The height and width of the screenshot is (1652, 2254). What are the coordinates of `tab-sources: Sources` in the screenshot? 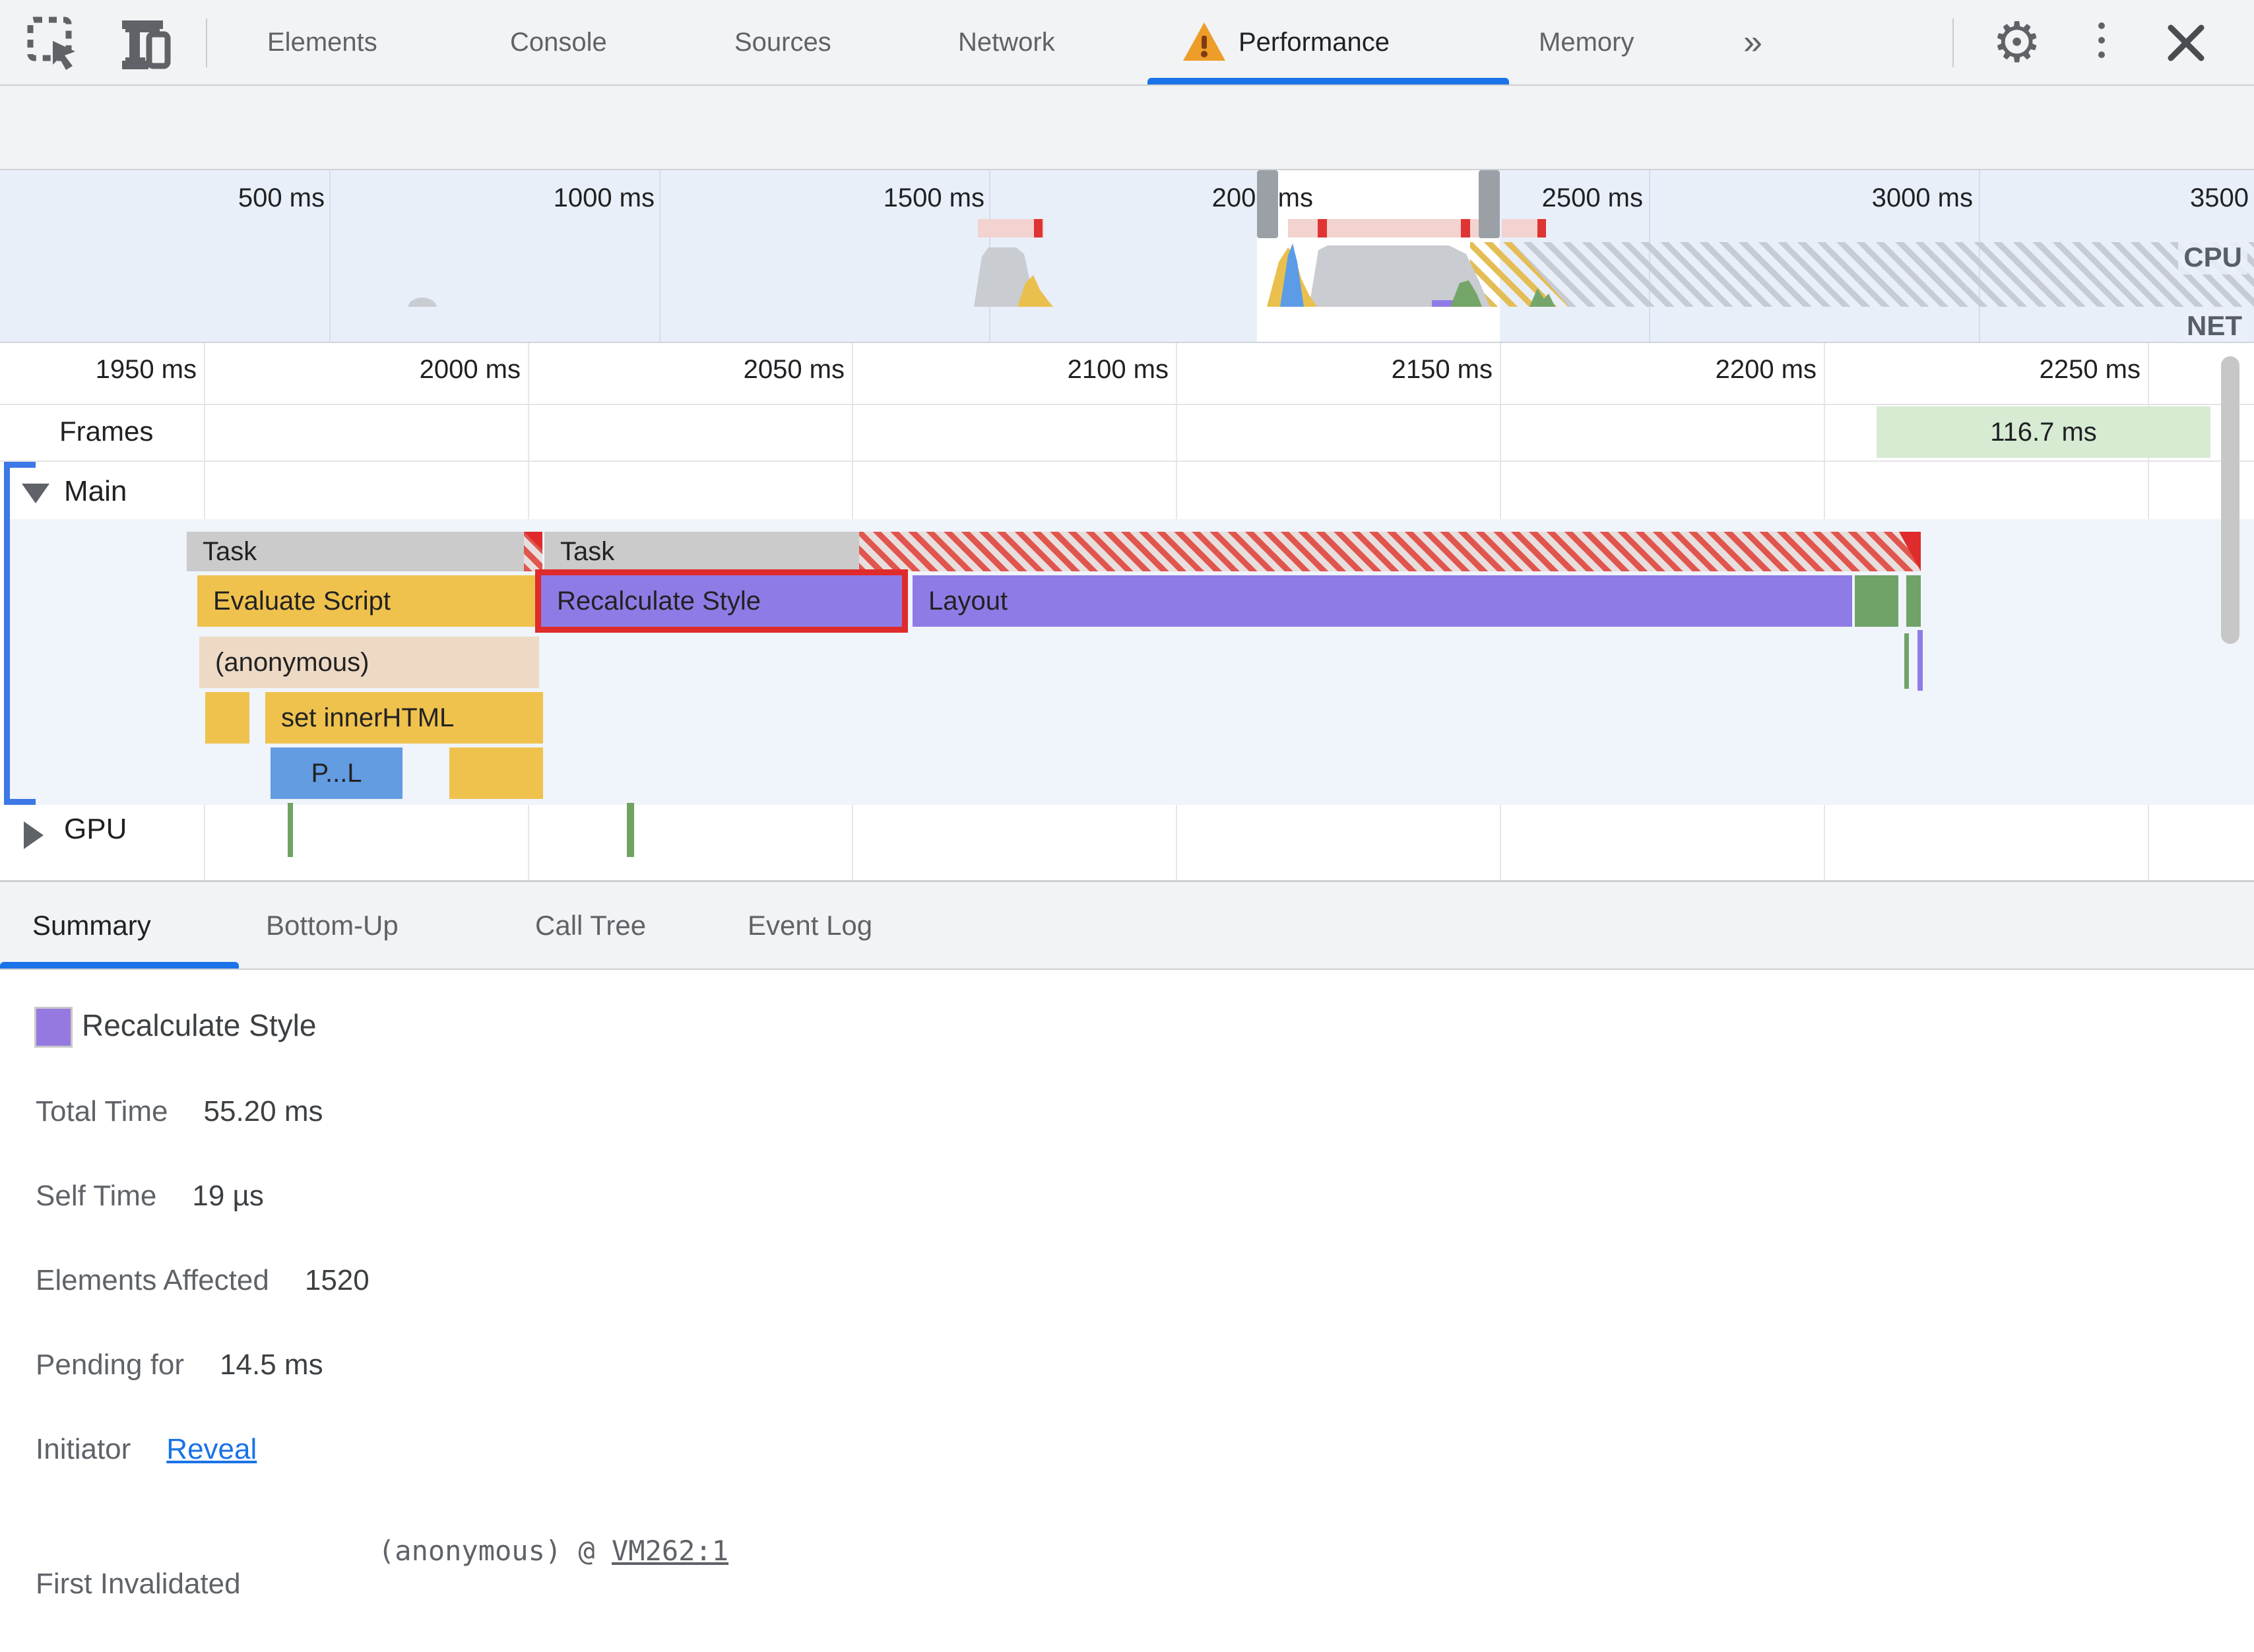 It's located at (782, 42).